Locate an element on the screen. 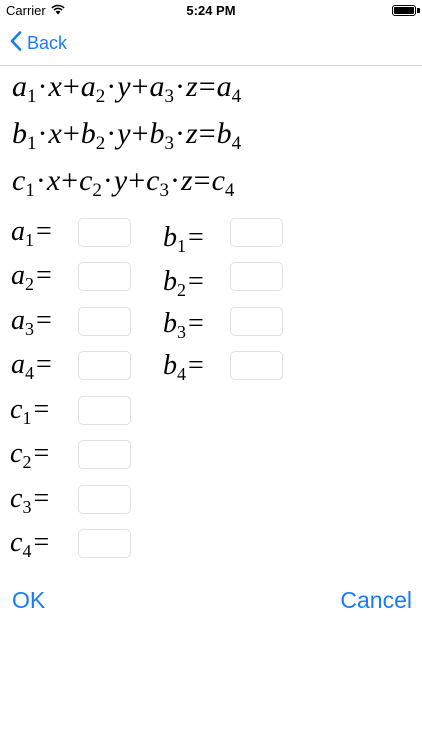  input-c4 is located at coordinates (104, 543).